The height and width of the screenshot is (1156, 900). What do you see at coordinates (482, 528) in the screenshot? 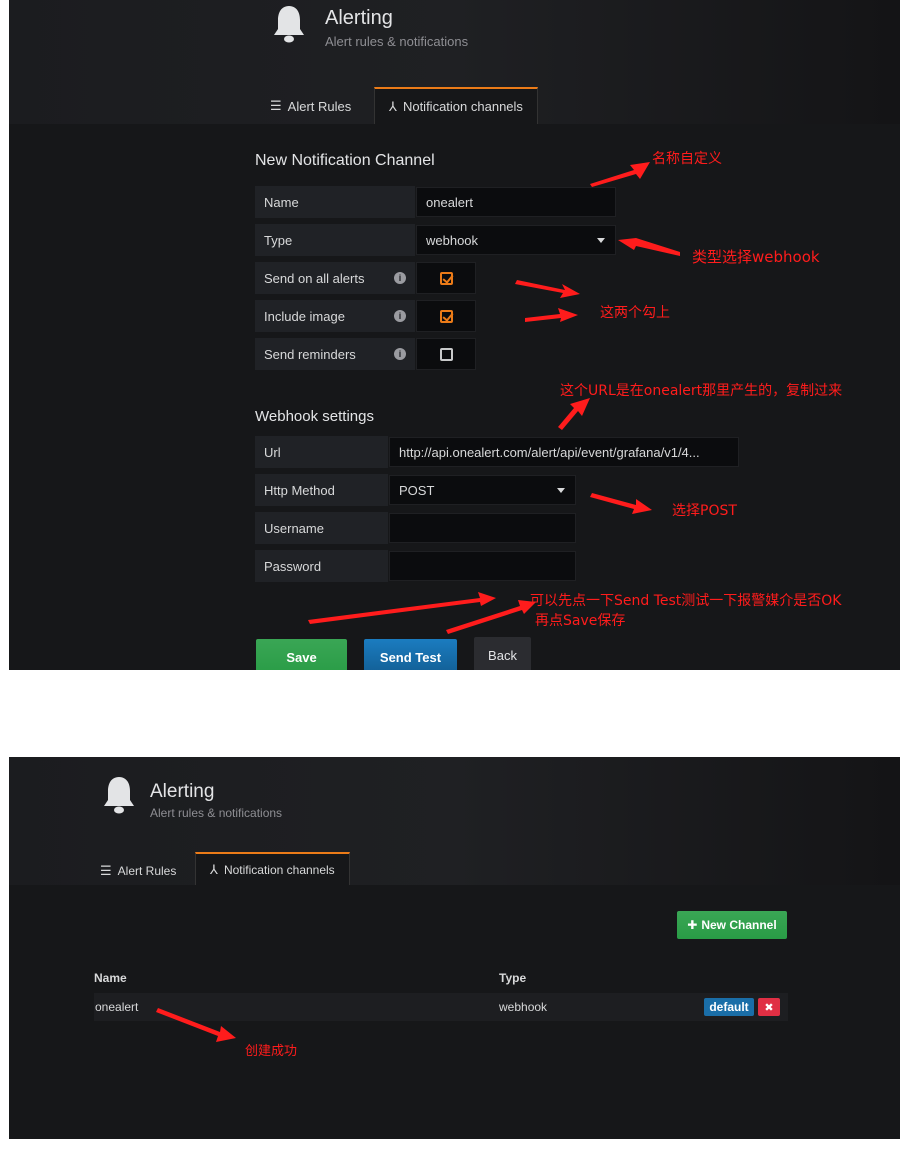
I see `username-input` at bounding box center [482, 528].